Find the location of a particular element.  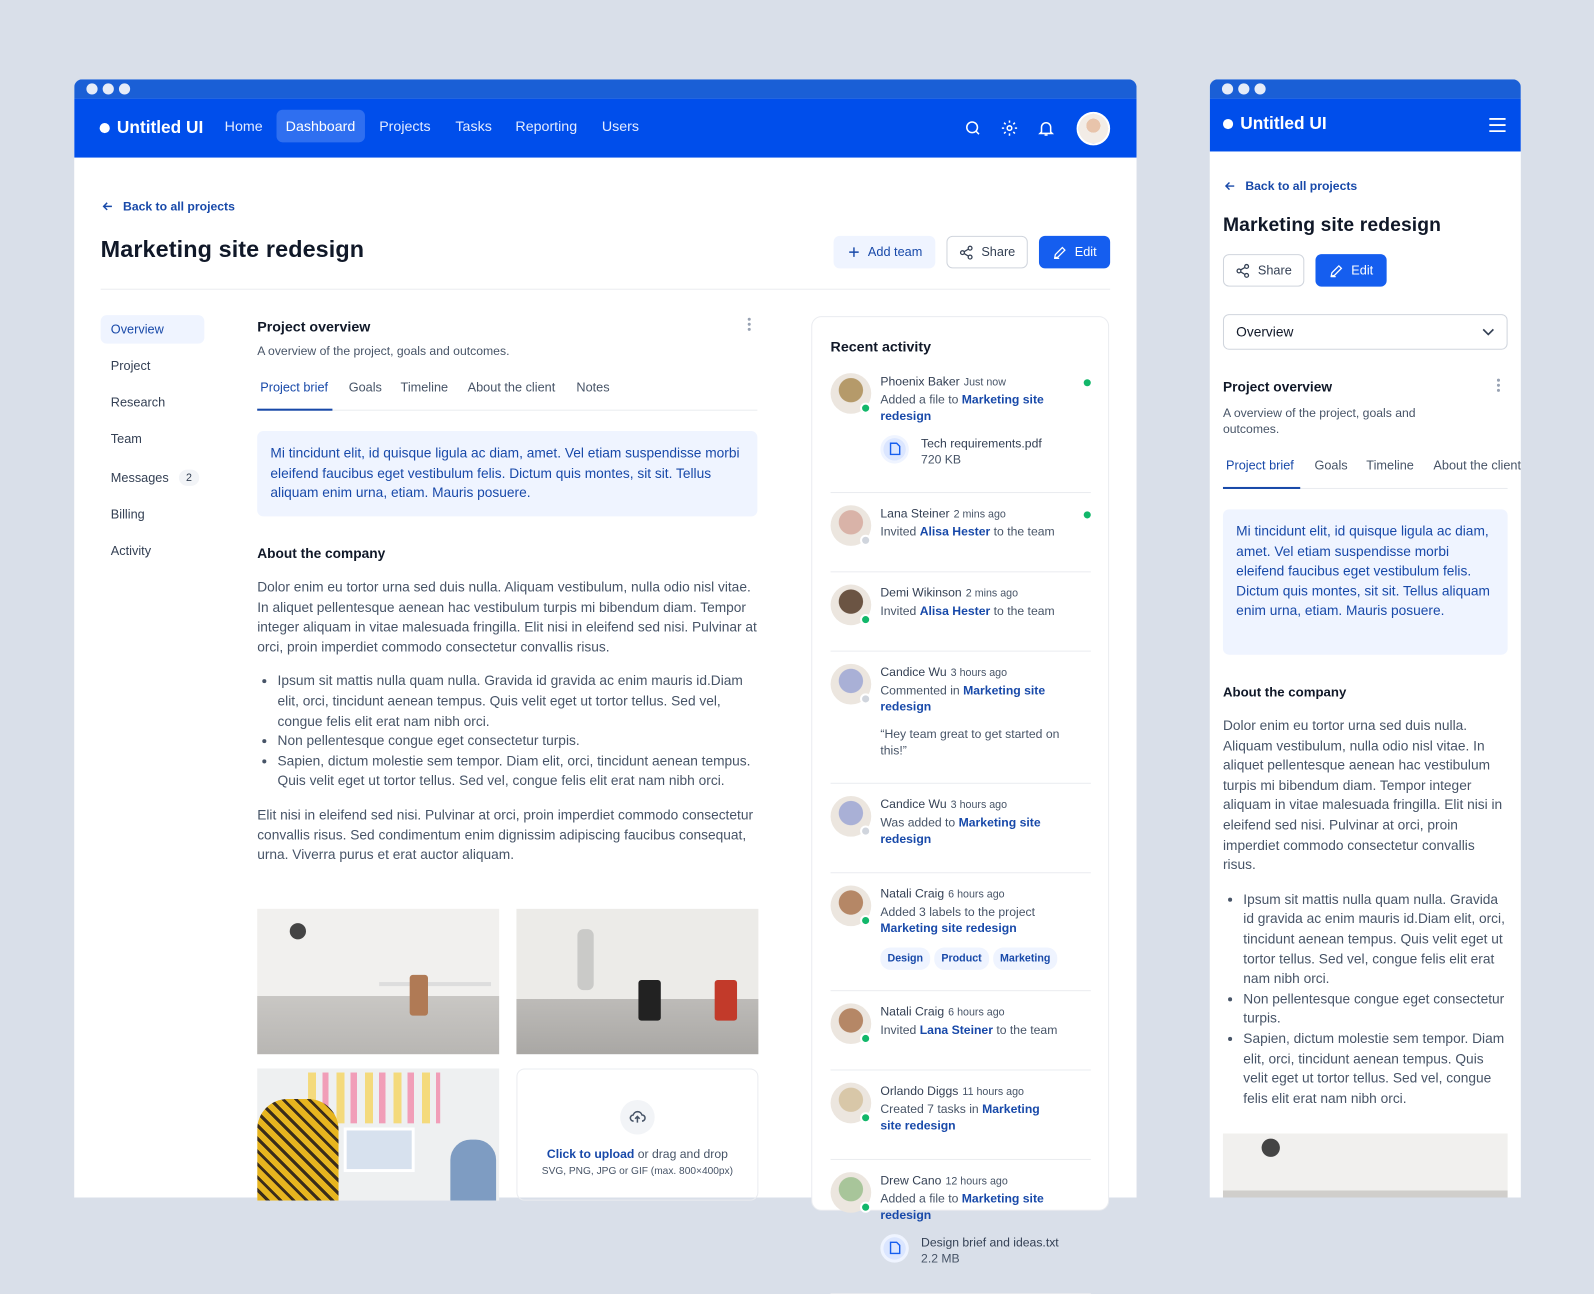

add-team-button: Add team is located at coordinates (884, 252).